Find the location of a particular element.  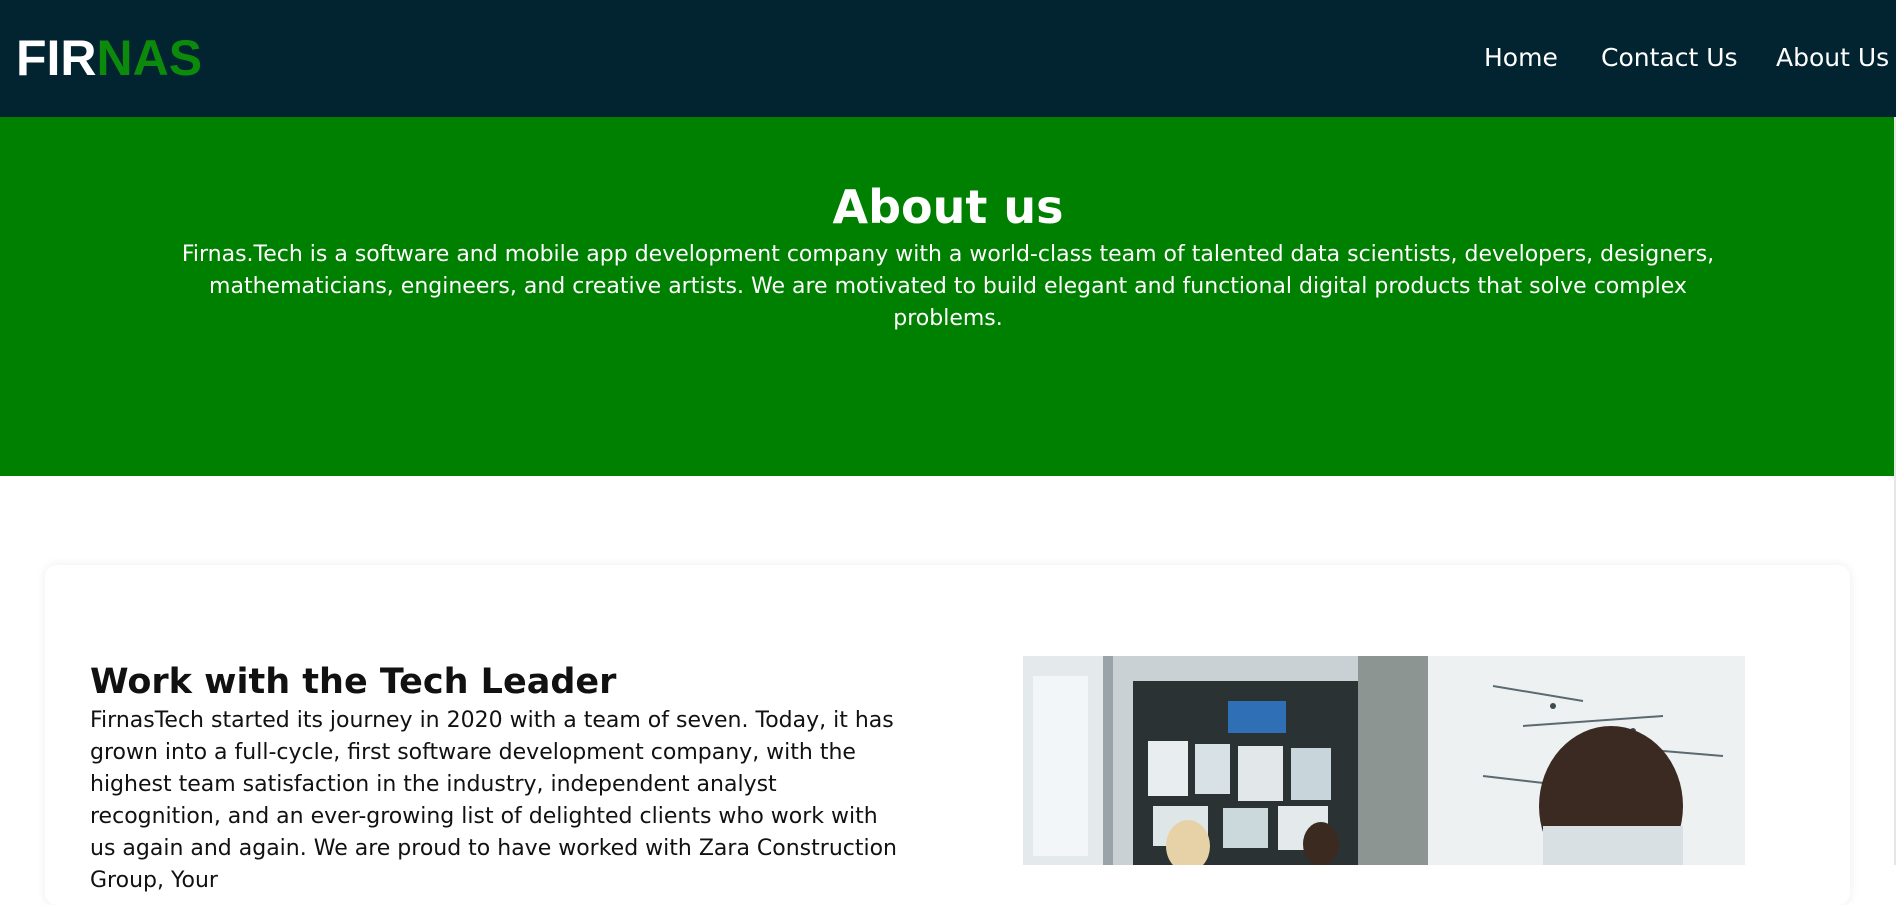

nav-link-home: Home is located at coordinates (1521, 58).